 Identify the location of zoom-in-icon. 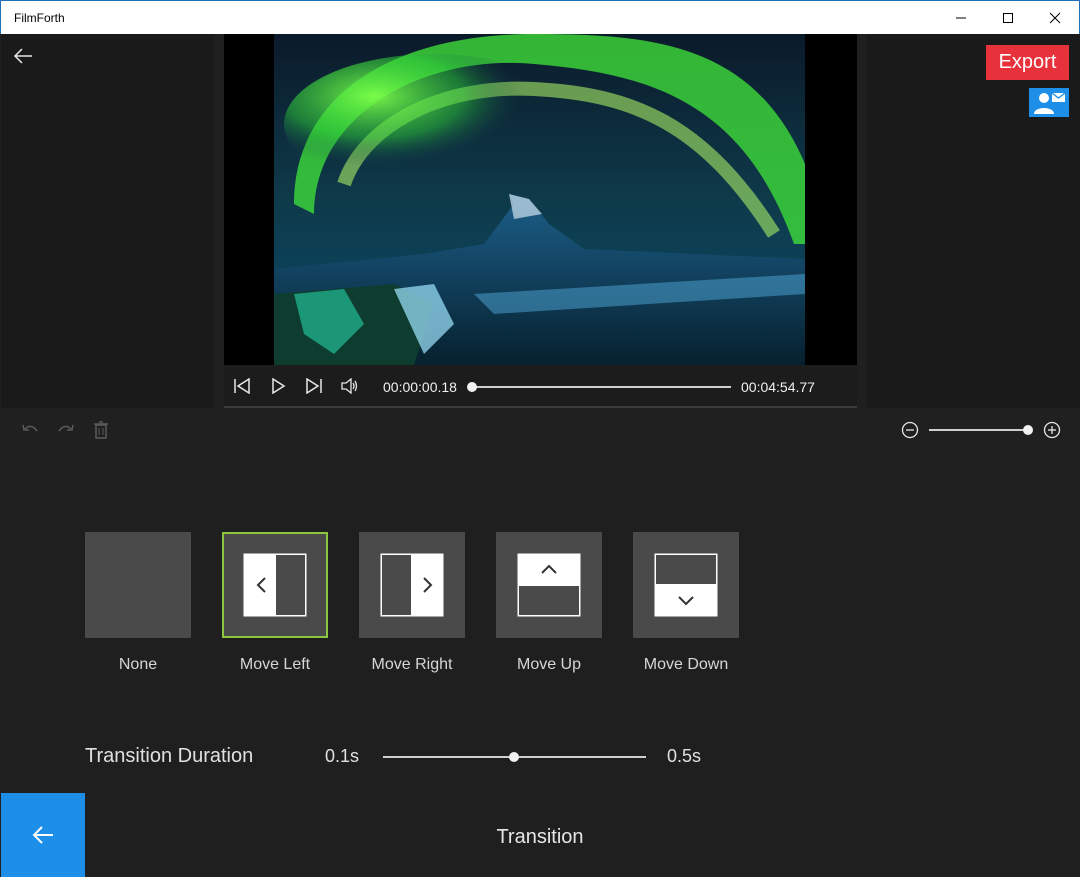
(1052, 430).